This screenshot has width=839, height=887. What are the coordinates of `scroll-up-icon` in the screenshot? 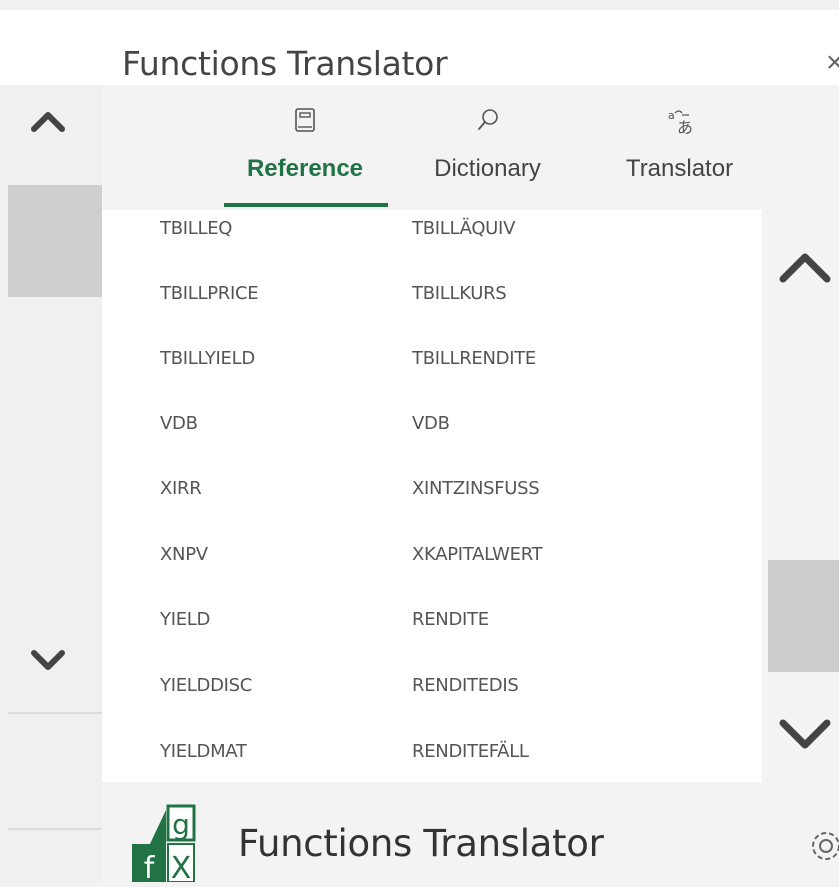 It's located at (807, 265).